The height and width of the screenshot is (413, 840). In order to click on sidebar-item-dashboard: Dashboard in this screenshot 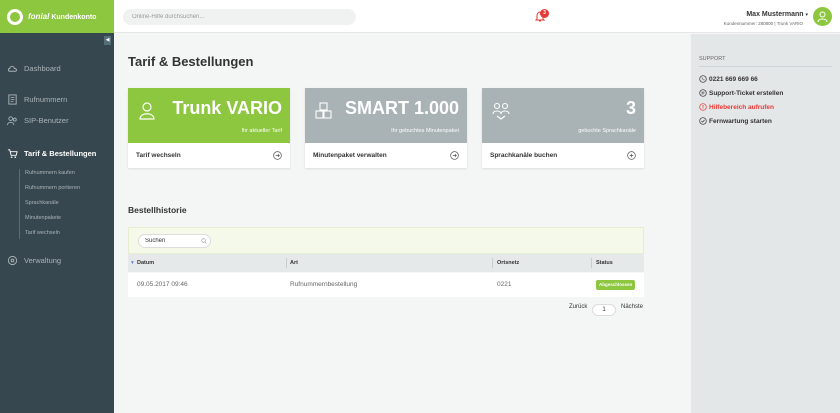, I will do `click(57, 68)`.